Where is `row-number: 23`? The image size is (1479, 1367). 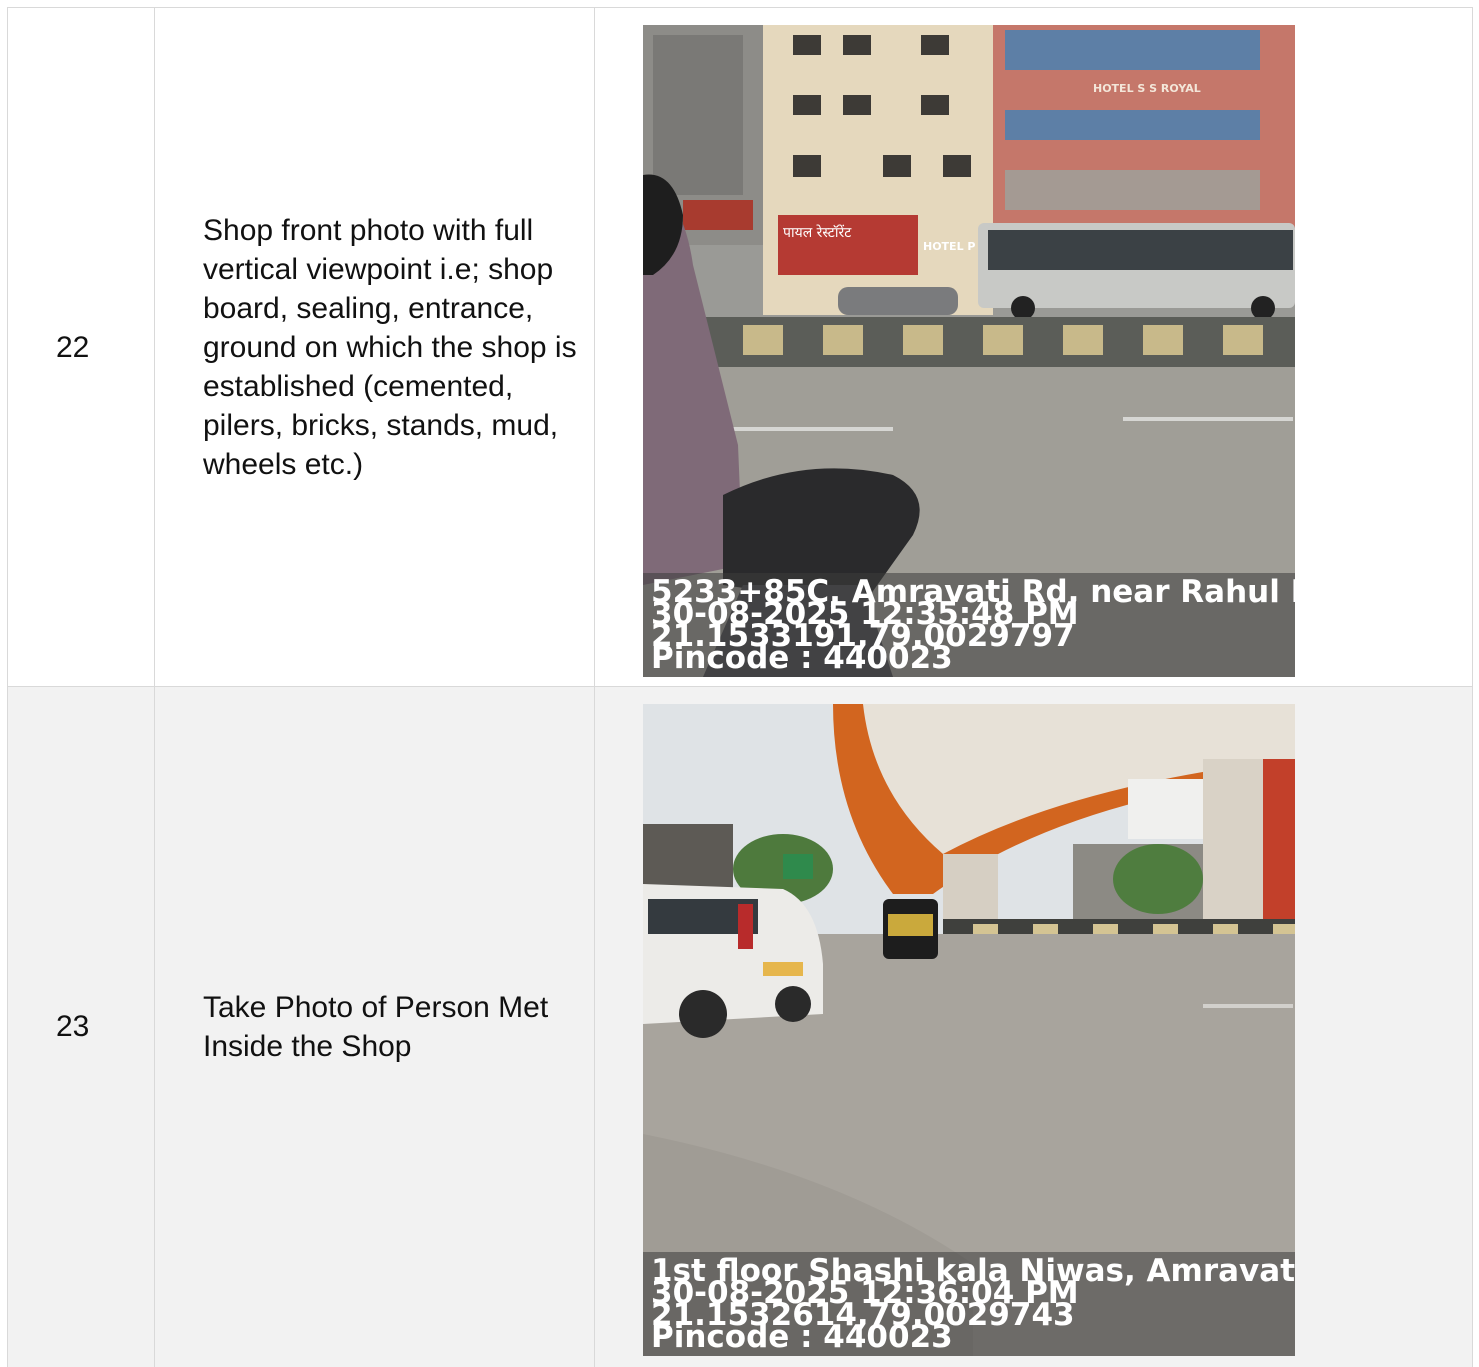
row-number: 23 is located at coordinates (80, 1027).